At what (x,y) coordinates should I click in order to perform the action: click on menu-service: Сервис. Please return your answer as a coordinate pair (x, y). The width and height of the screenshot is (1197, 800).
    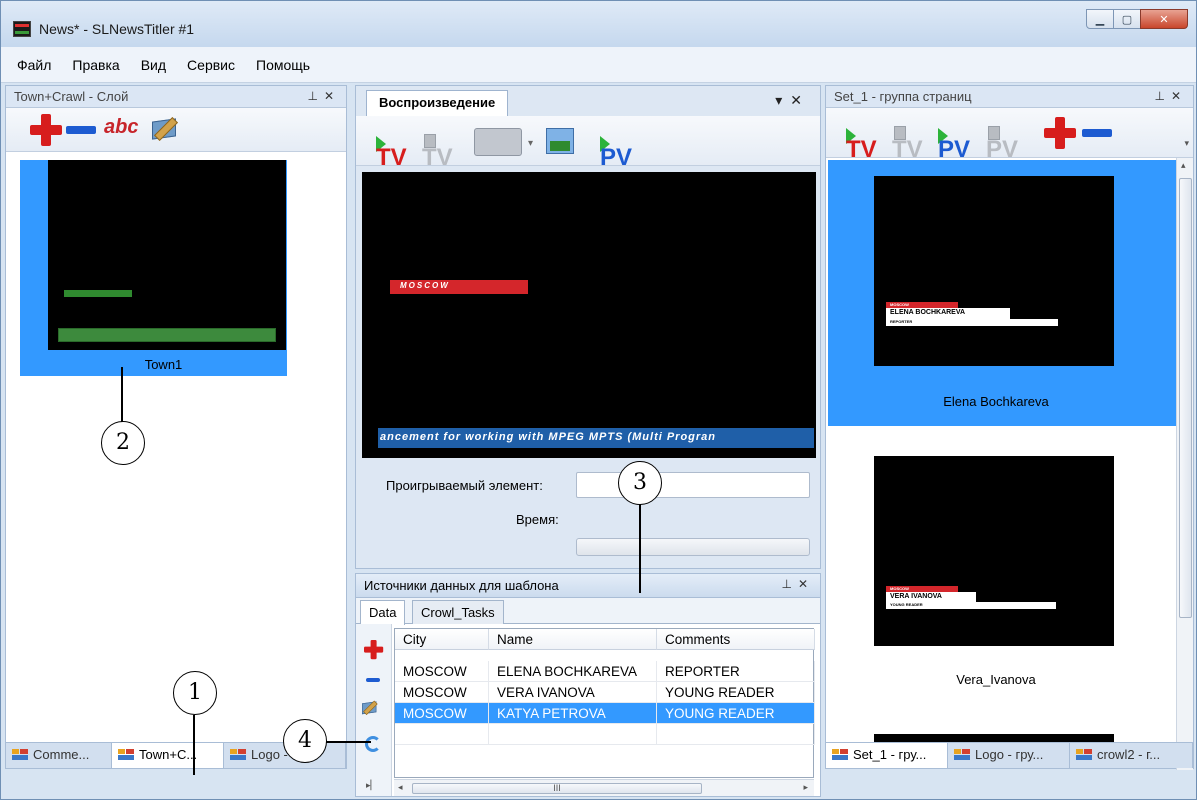
    Looking at the image, I should click on (211, 65).